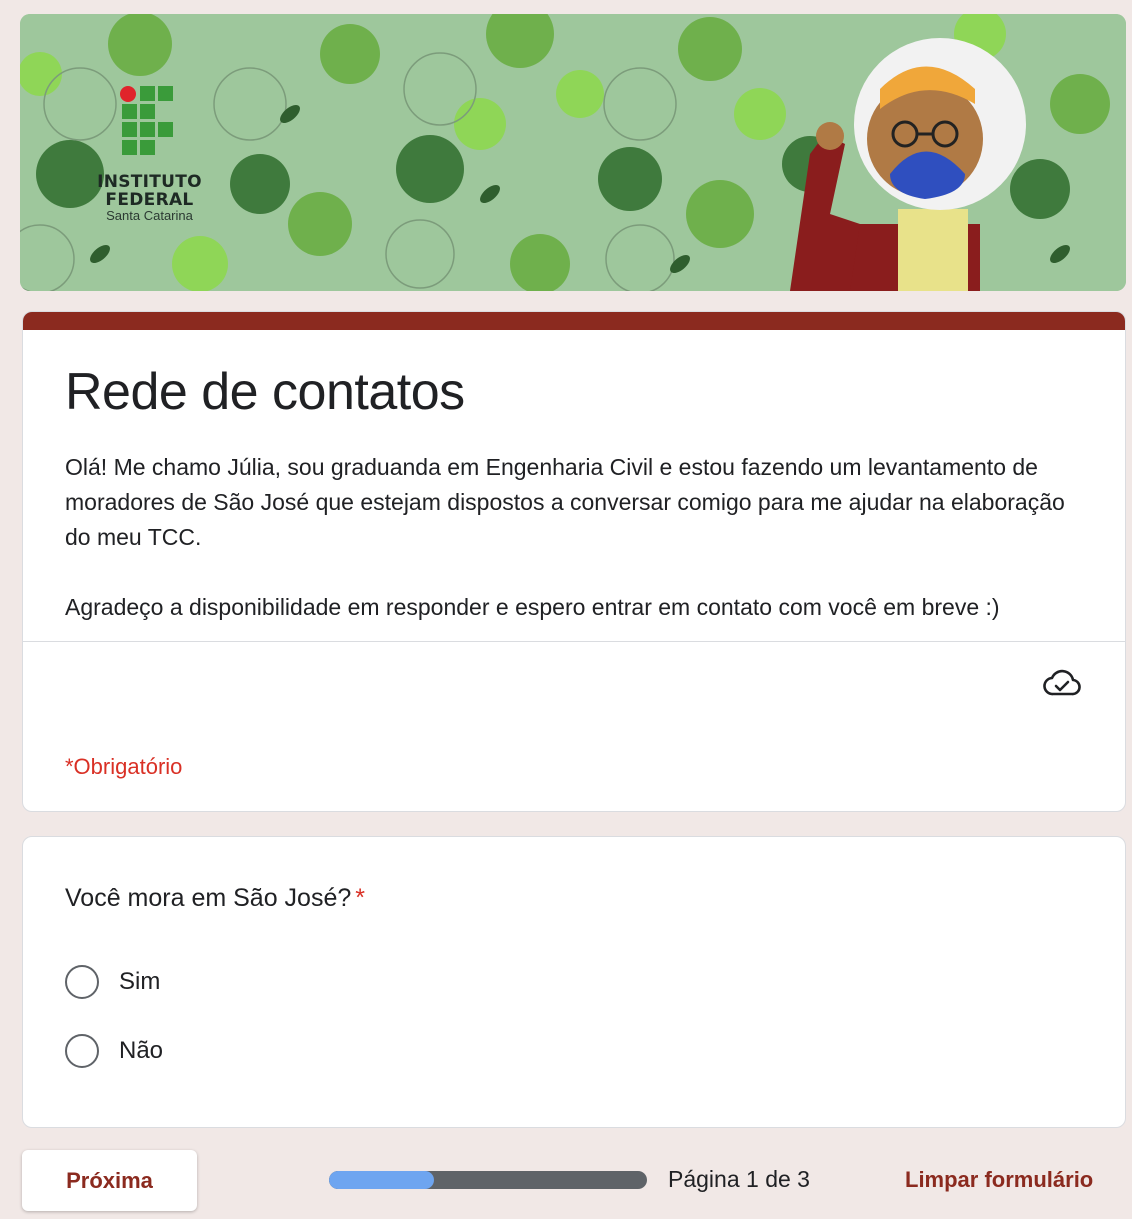  Describe the element at coordinates (574, 641) in the screenshot. I see `divider` at that location.